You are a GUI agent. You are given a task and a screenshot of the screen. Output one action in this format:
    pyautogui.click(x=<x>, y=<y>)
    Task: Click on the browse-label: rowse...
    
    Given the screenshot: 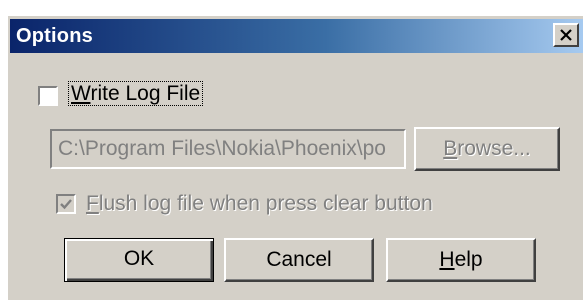 What is the action you would take?
    pyautogui.click(x=494, y=148)
    